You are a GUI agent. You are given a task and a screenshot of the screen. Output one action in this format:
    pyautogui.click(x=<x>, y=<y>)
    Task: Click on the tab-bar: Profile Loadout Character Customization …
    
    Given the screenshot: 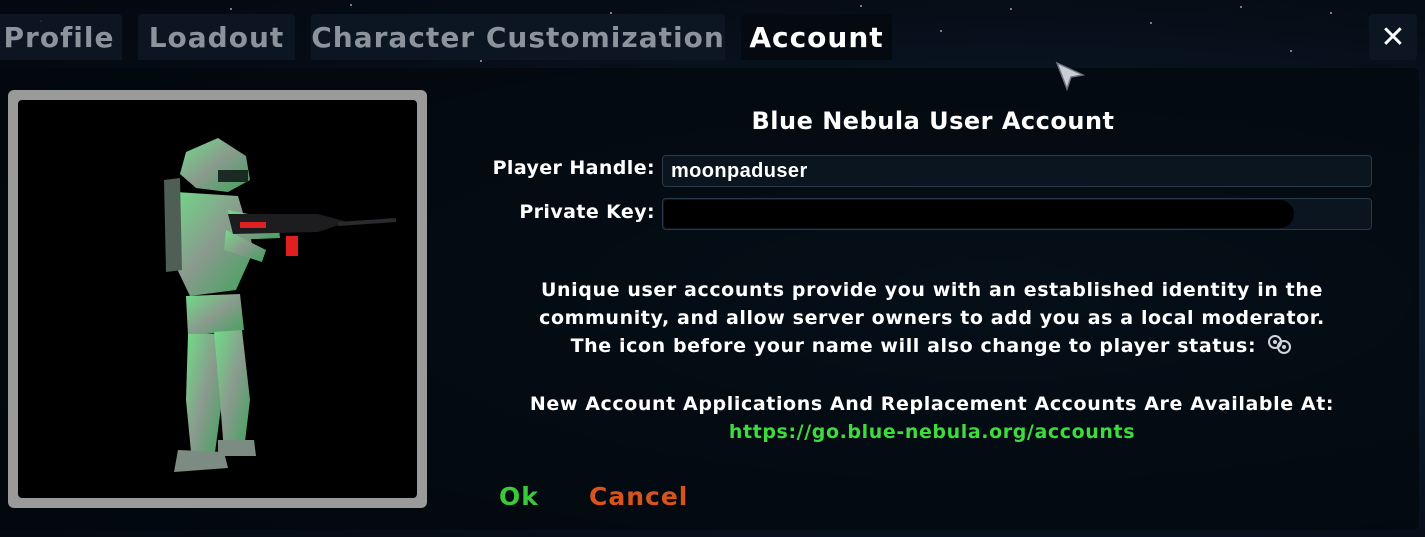 What is the action you would take?
    pyautogui.click(x=712, y=31)
    